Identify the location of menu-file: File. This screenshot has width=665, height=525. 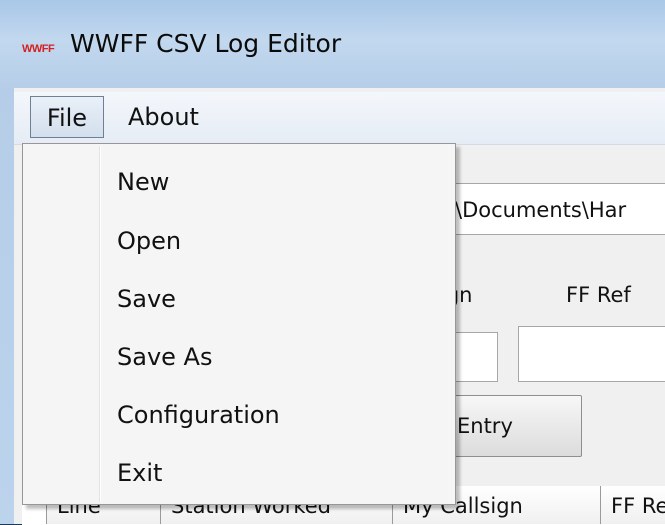
(67, 117).